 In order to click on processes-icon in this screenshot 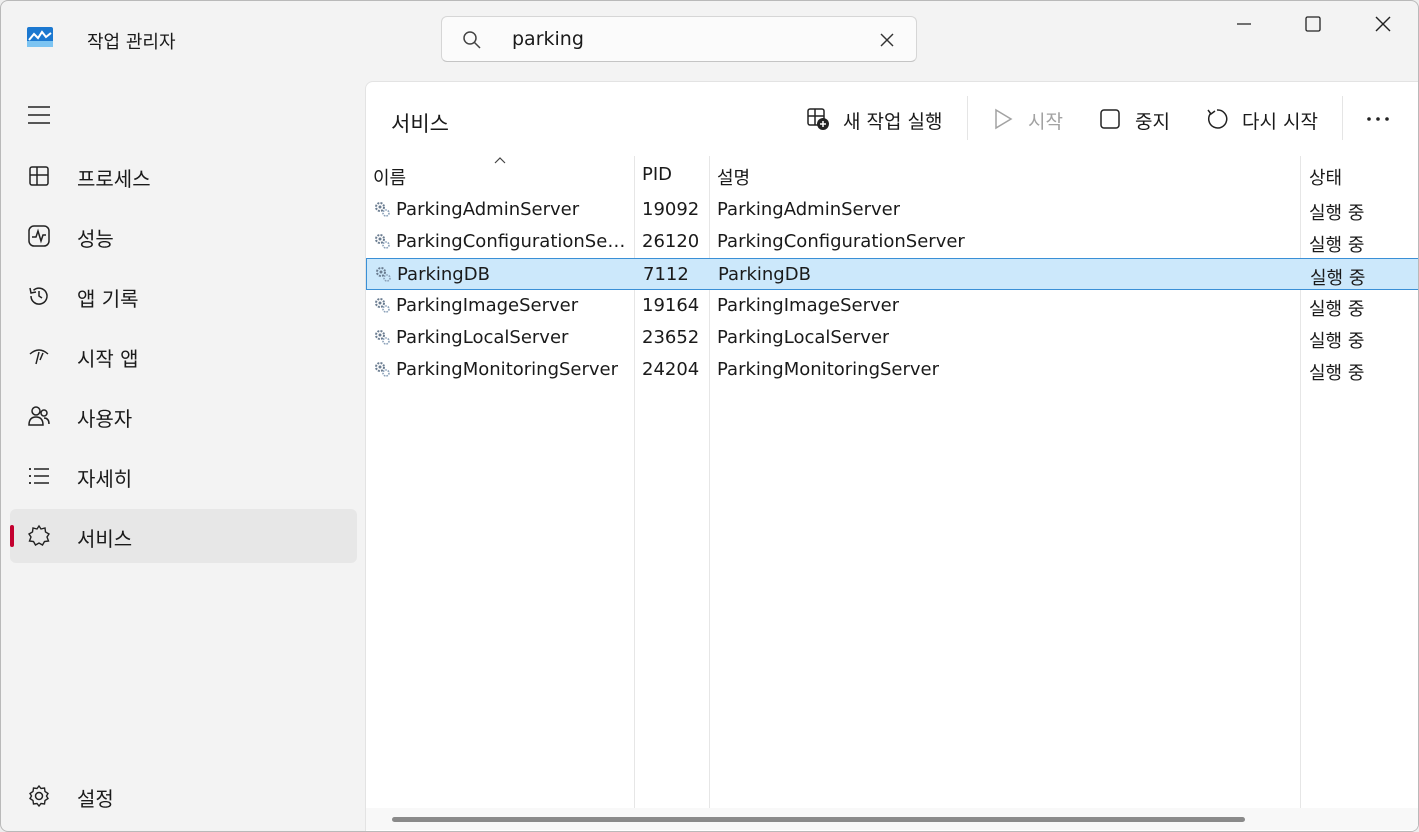, I will do `click(39, 176)`.